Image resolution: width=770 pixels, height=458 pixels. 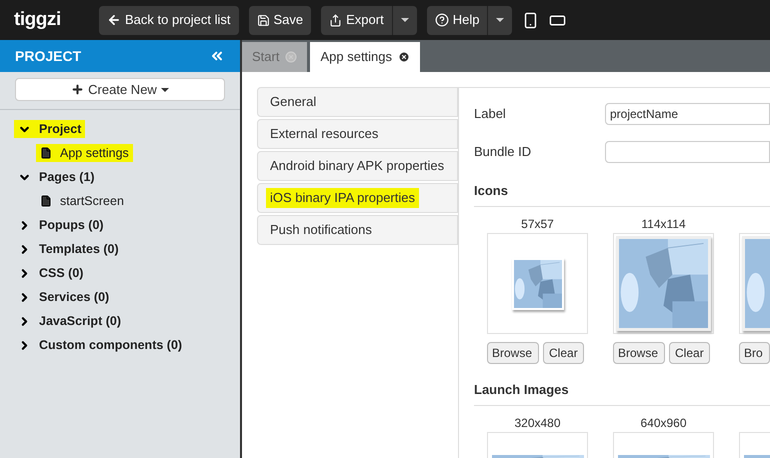 I want to click on size-label: 320x480, so click(x=537, y=423).